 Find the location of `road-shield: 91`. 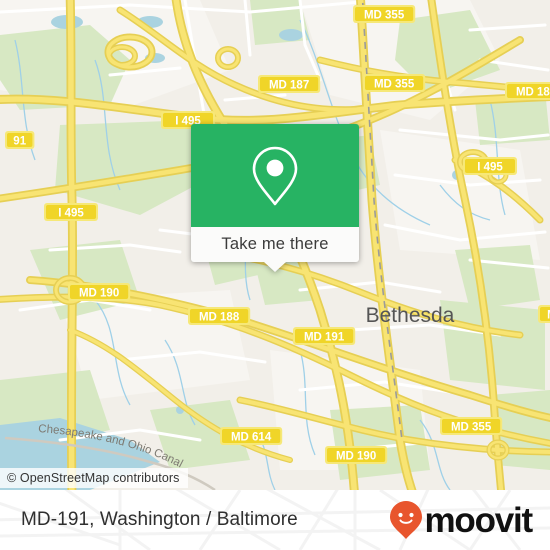

road-shield: 91 is located at coordinates (20, 140).